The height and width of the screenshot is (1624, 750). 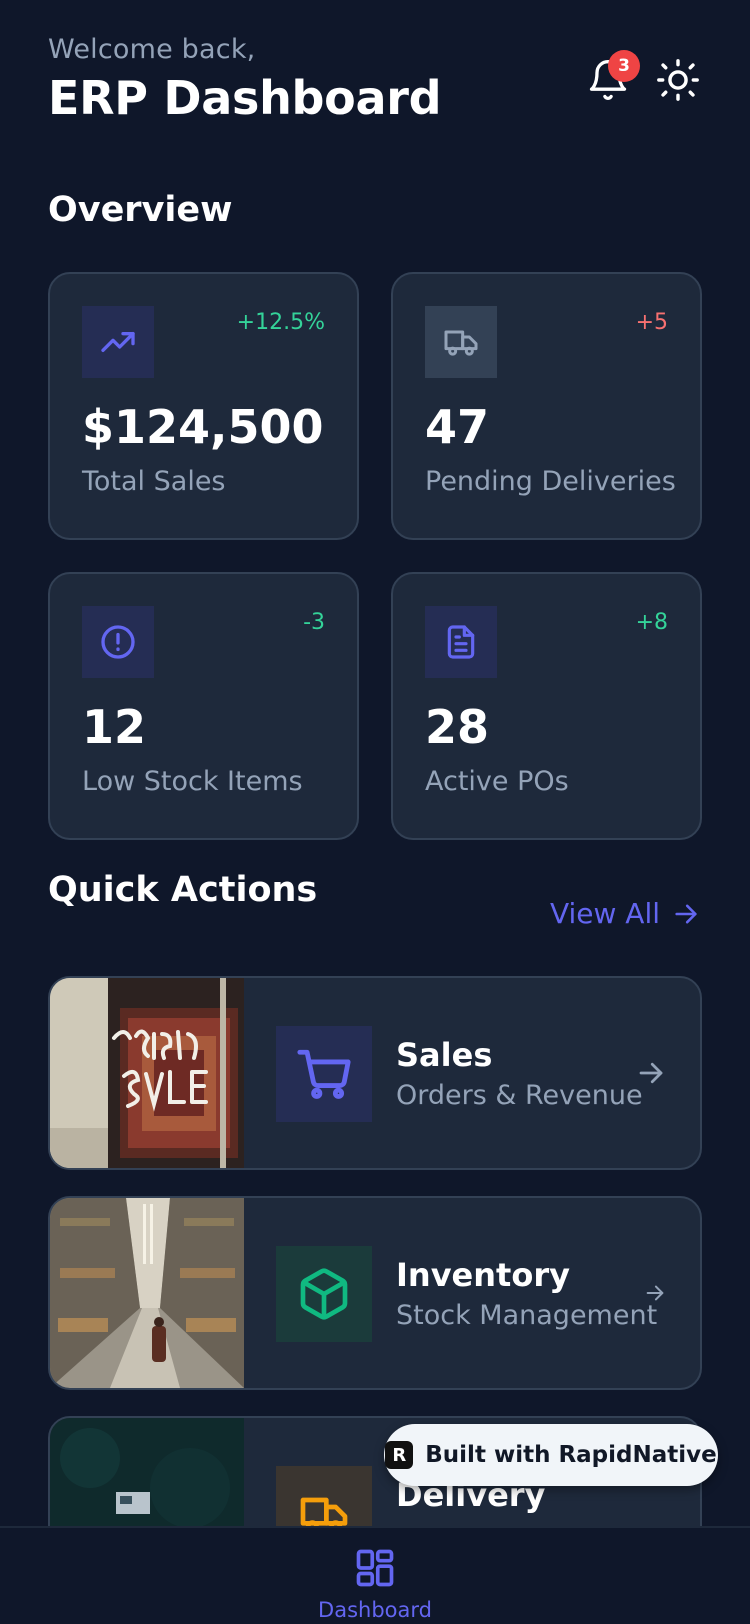 I want to click on stat-card-total-sales: +12.5% $124,500 Total Sales, so click(x=203, y=406).